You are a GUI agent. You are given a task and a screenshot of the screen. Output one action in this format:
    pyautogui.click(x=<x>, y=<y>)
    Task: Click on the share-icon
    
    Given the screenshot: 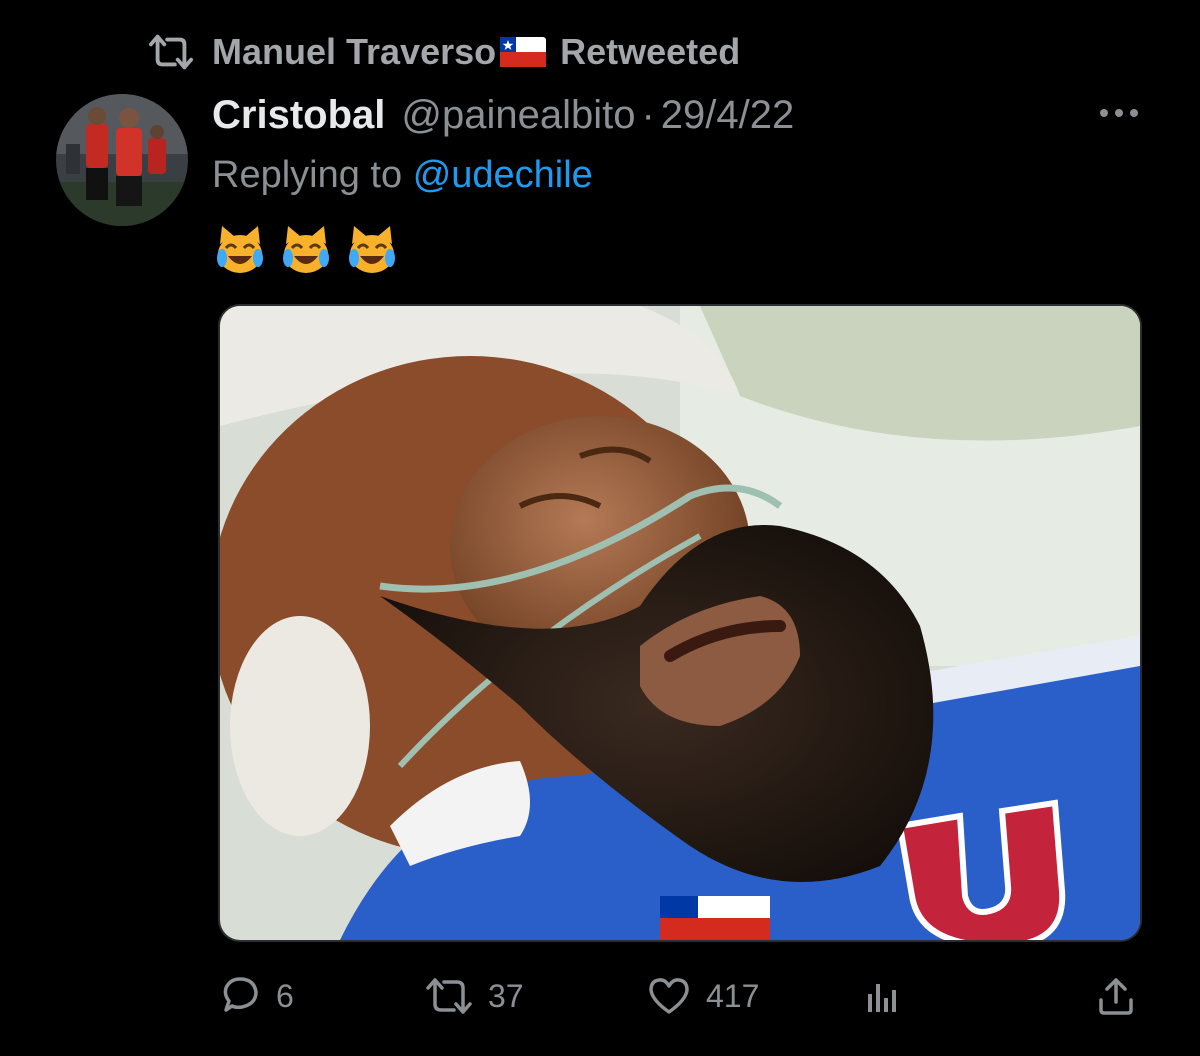 What is the action you would take?
    pyautogui.click(x=1116, y=996)
    